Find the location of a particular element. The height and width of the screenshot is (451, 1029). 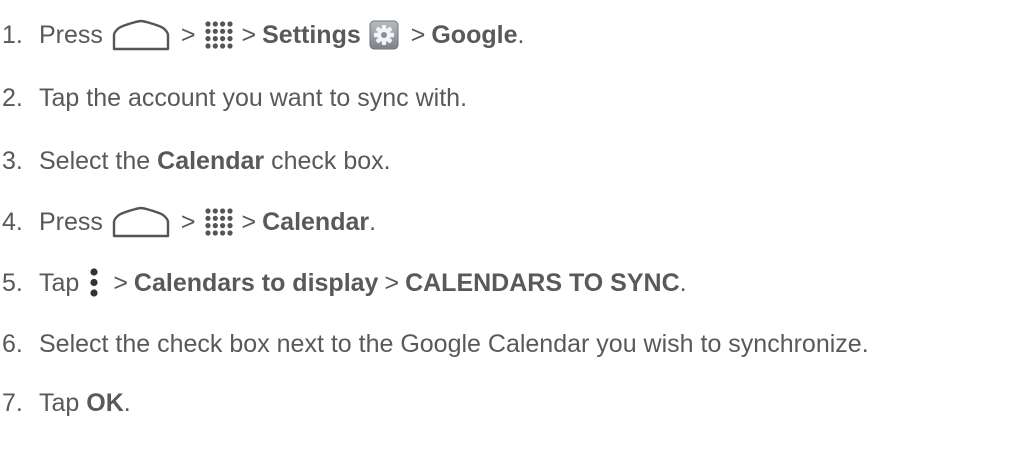

step-7: 7. Tap OK. is located at coordinates (66, 403).